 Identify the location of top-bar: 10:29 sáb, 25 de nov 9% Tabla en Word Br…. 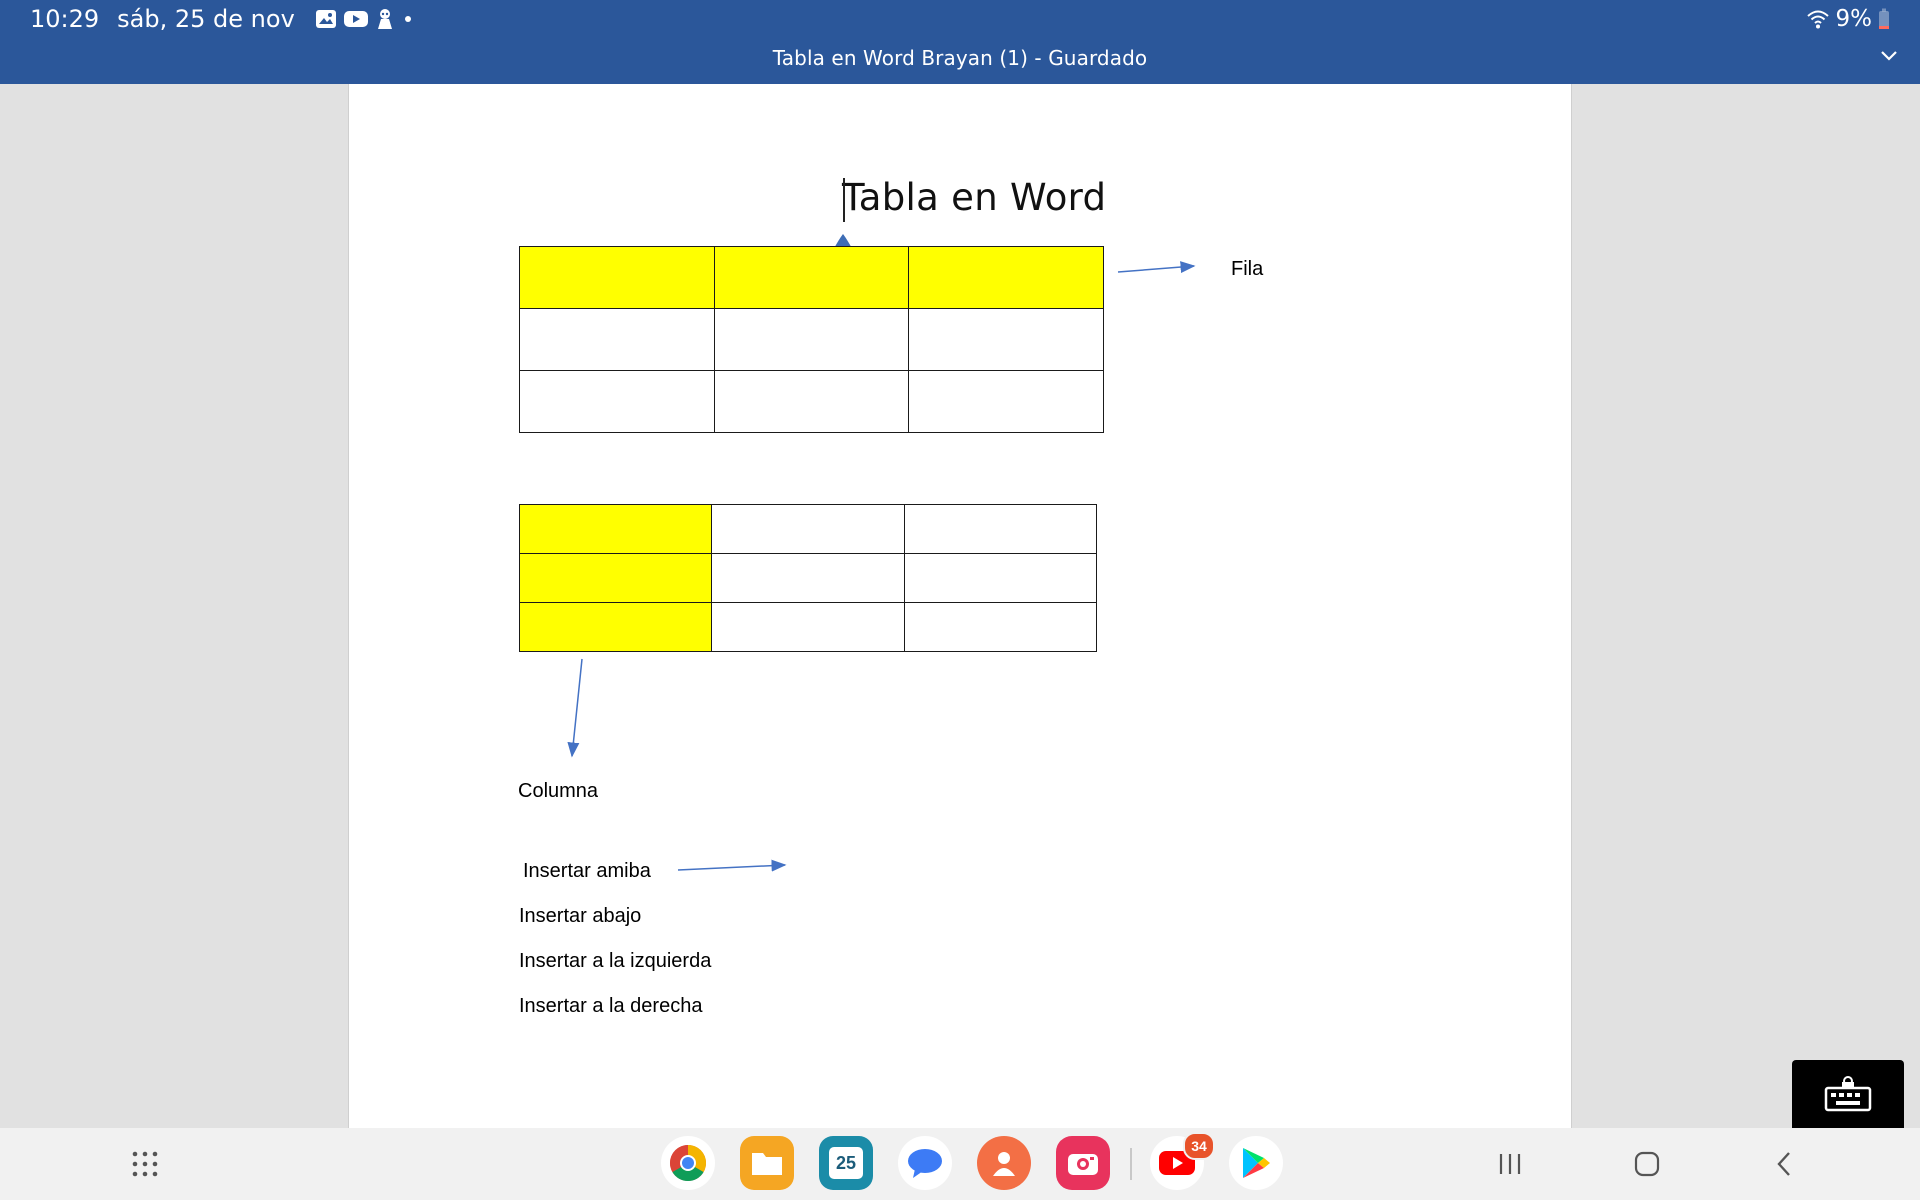
(960, 42).